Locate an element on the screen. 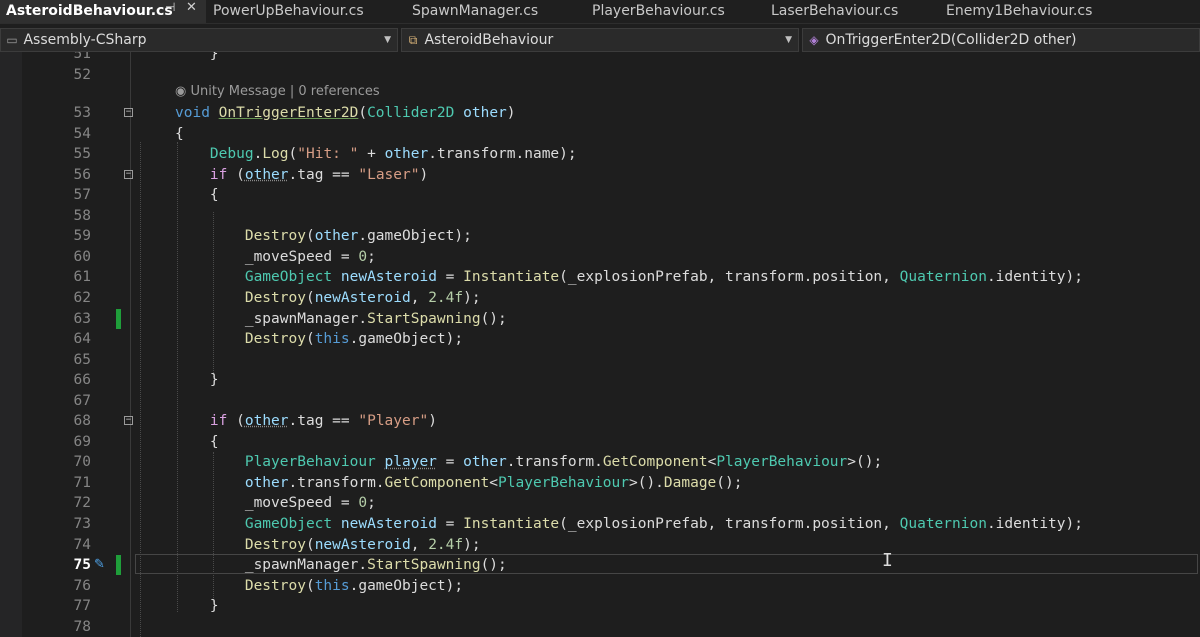  tab-label: PowerUpBehaviour.cs is located at coordinates (288, 11).